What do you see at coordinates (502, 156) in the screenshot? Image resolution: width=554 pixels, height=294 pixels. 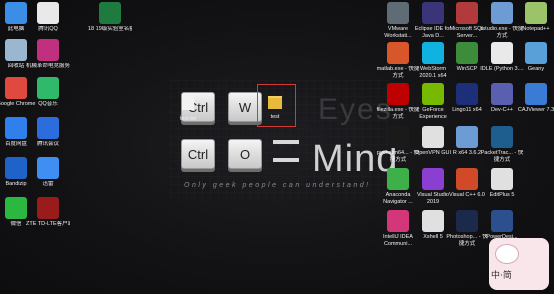 I see `desktop-icon-label: PacketTrac... - 快捷方式` at bounding box center [502, 156].